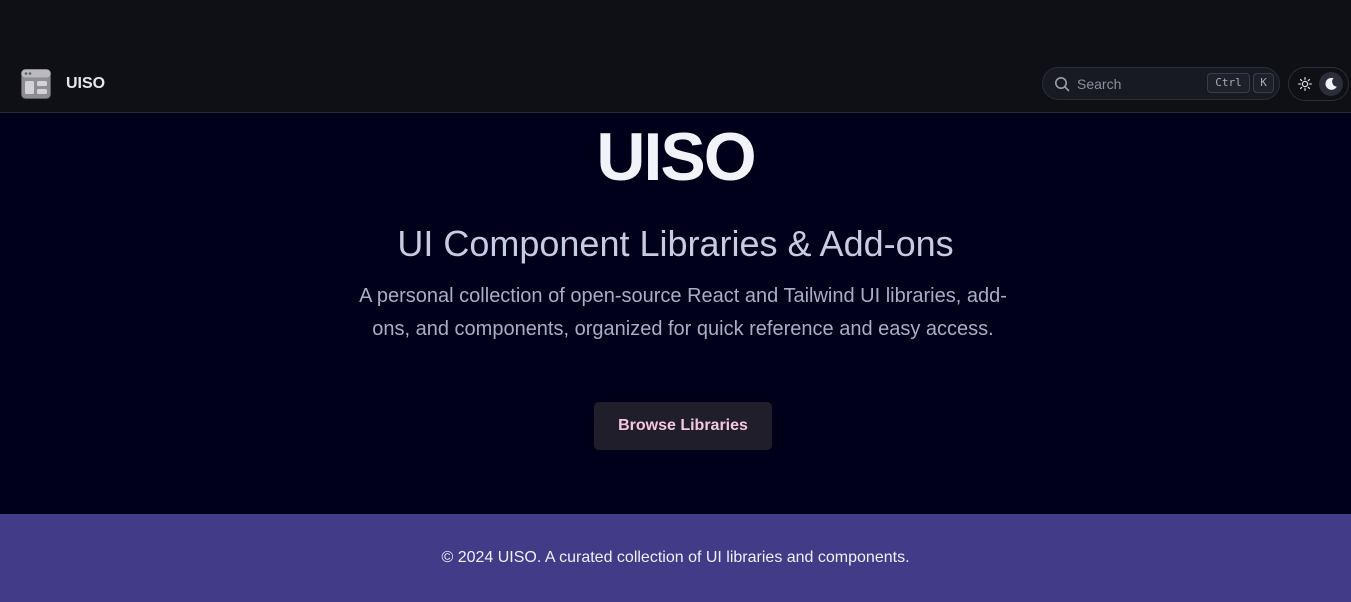 This screenshot has width=1351, height=602. I want to click on search-label: Search, so click(1099, 84).